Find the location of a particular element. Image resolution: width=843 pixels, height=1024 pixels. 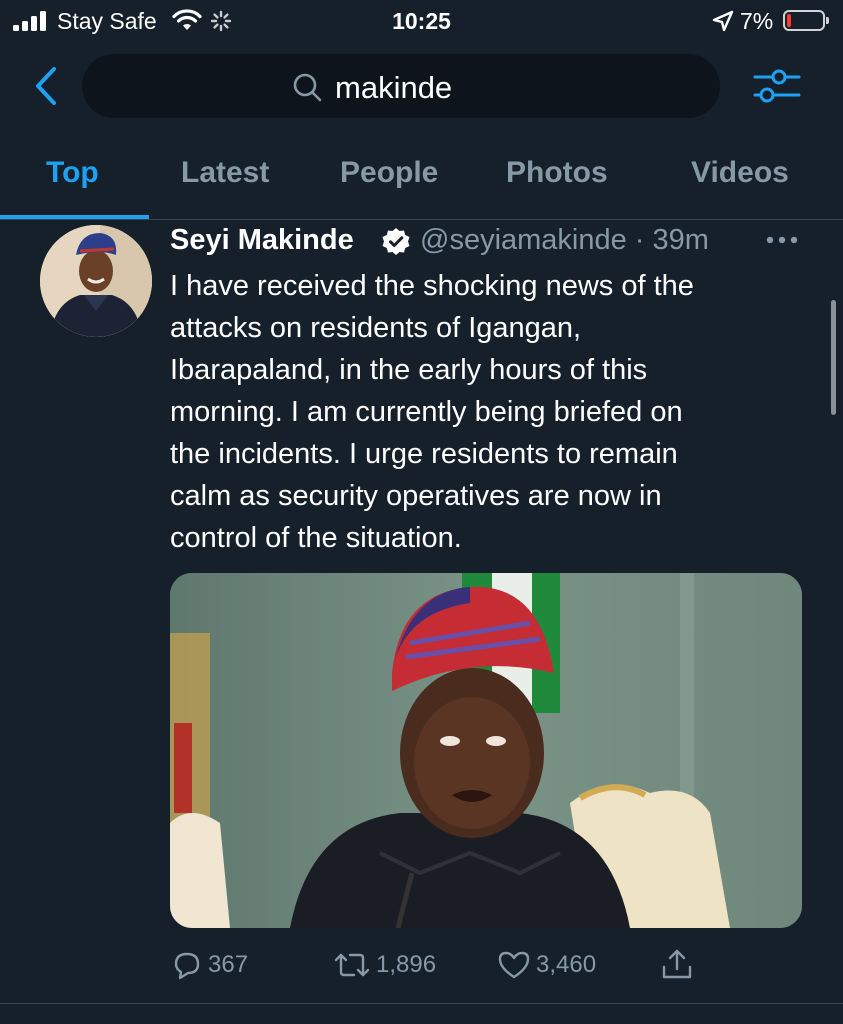

tab-people: People is located at coordinates (389, 173).